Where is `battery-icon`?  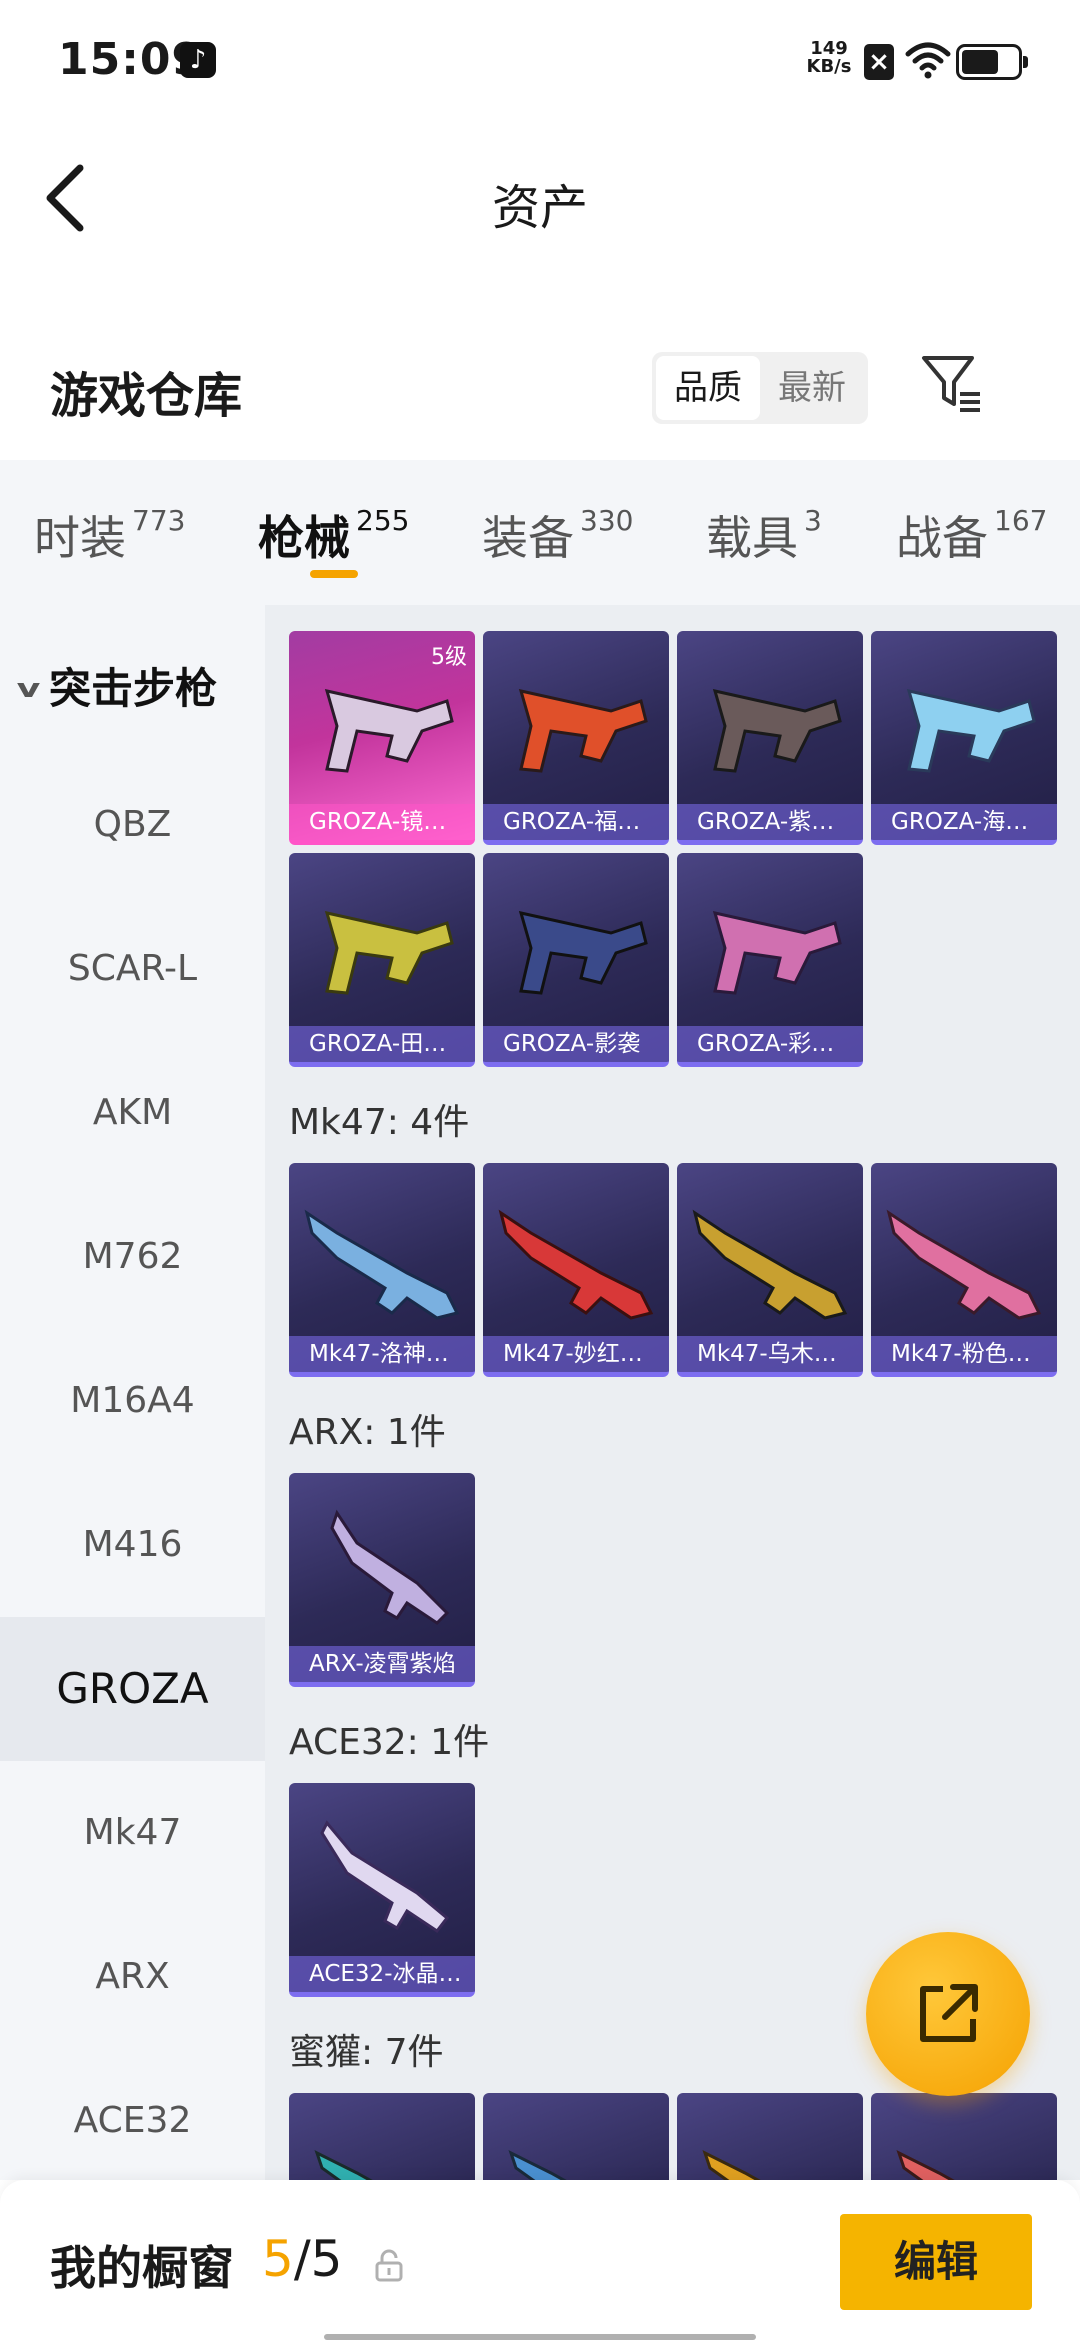 battery-icon is located at coordinates (992, 62).